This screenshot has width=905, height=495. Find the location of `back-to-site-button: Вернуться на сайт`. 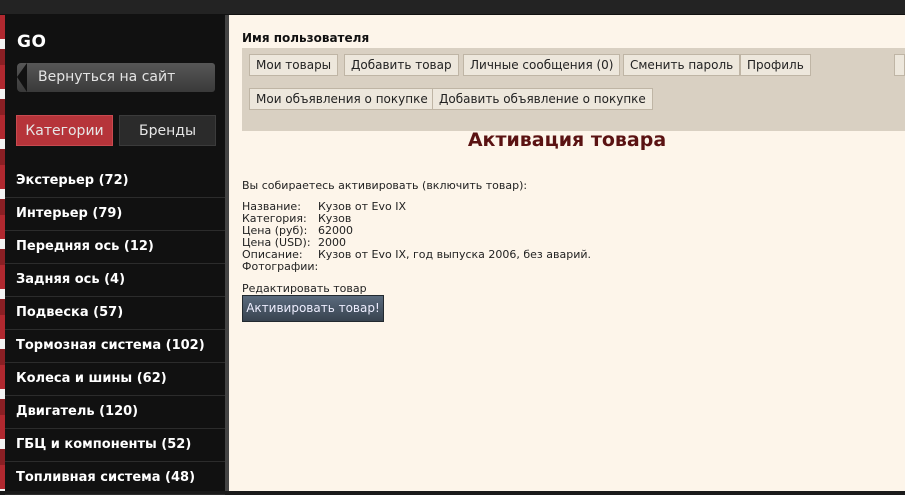

back-to-site-button: Вернуться на сайт is located at coordinates (116, 77).